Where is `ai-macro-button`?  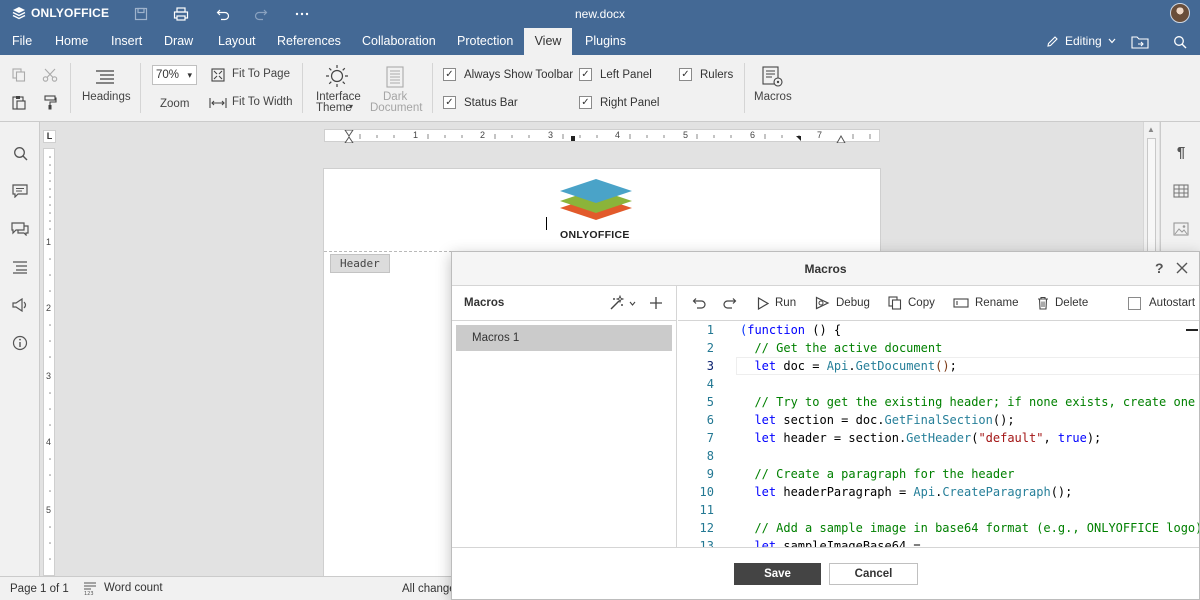
ai-macro-button is located at coordinates (622, 303).